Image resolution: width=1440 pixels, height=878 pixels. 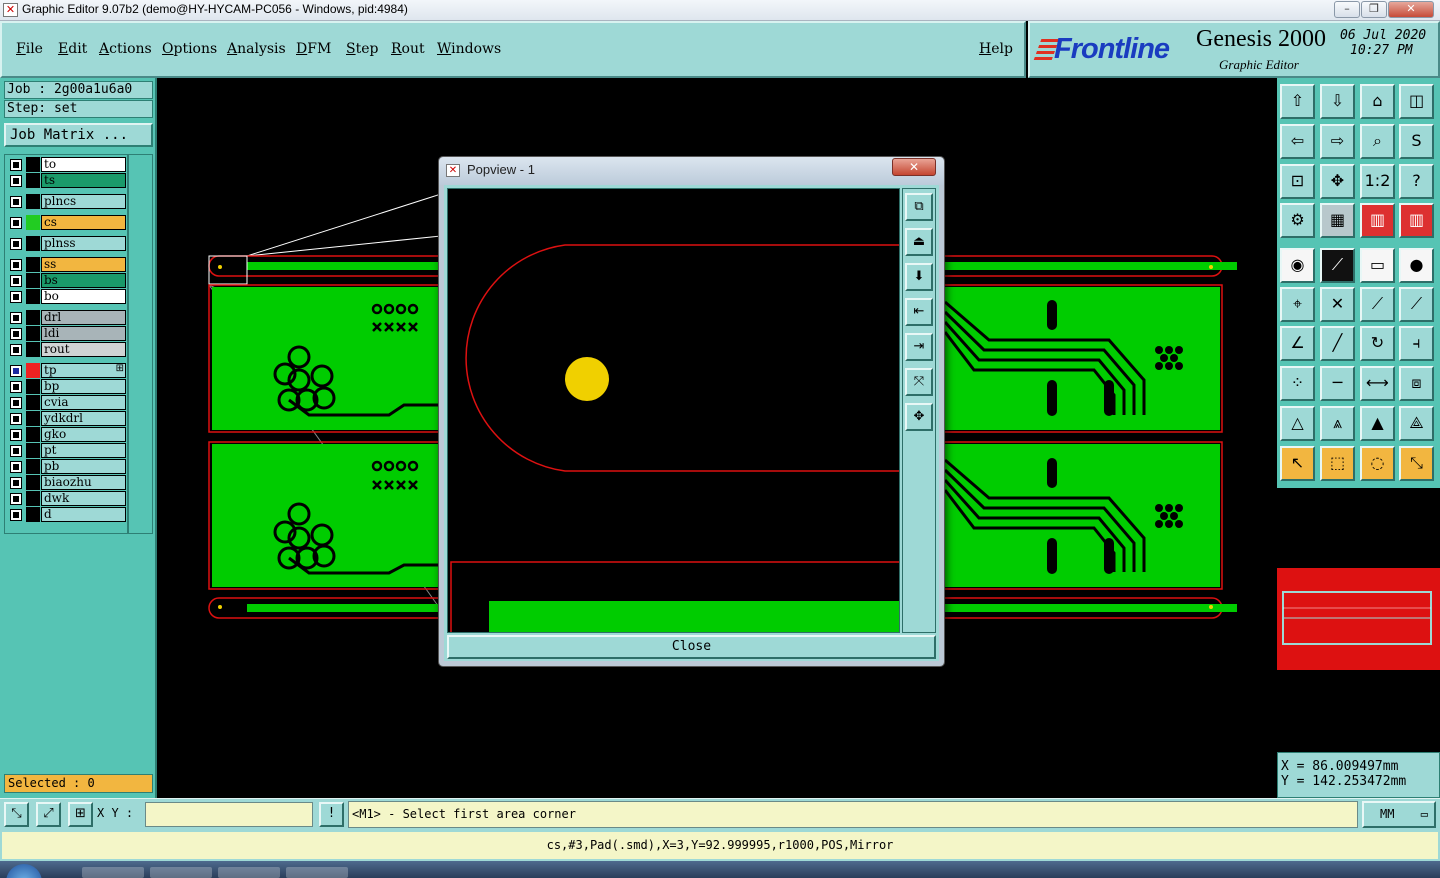 I want to click on pad-icon: ◉, so click(x=1297, y=265).